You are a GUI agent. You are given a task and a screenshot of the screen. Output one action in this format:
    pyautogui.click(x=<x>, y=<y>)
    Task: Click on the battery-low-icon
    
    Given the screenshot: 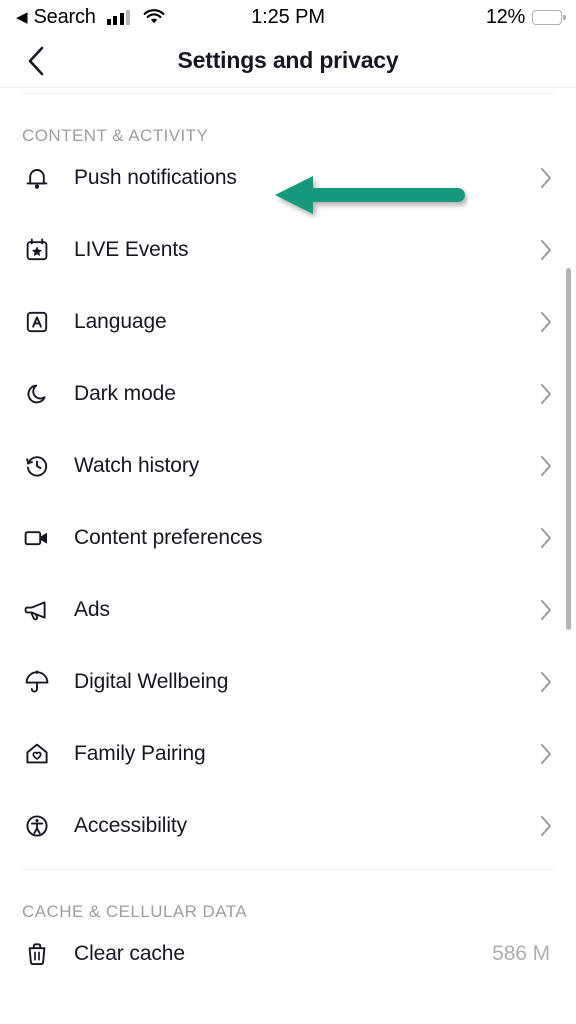 What is the action you would take?
    pyautogui.click(x=549, y=17)
    